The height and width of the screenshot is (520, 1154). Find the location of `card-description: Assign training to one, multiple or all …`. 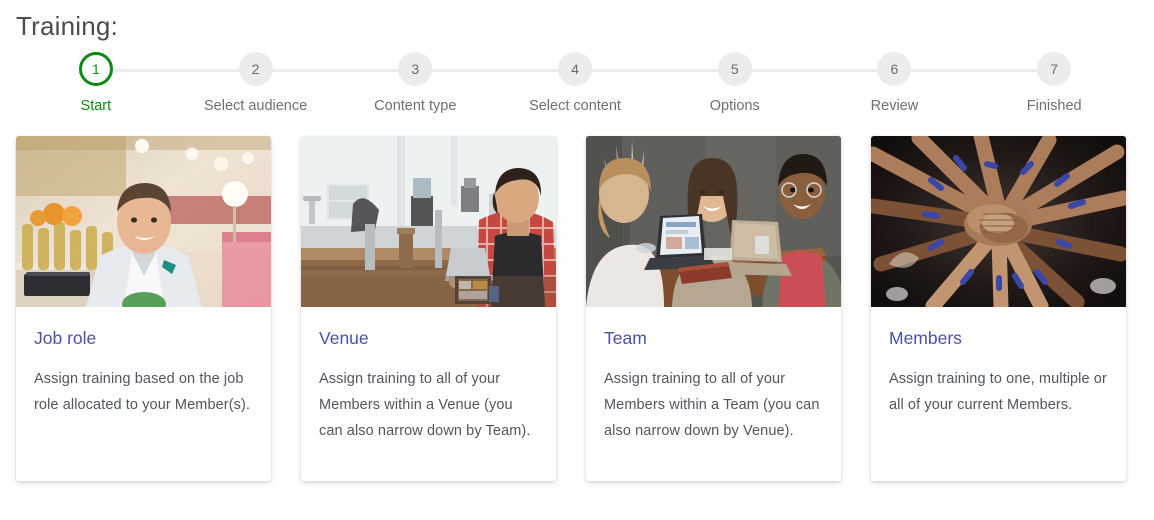

card-description: Assign training to one, multiple or all … is located at coordinates (998, 392).